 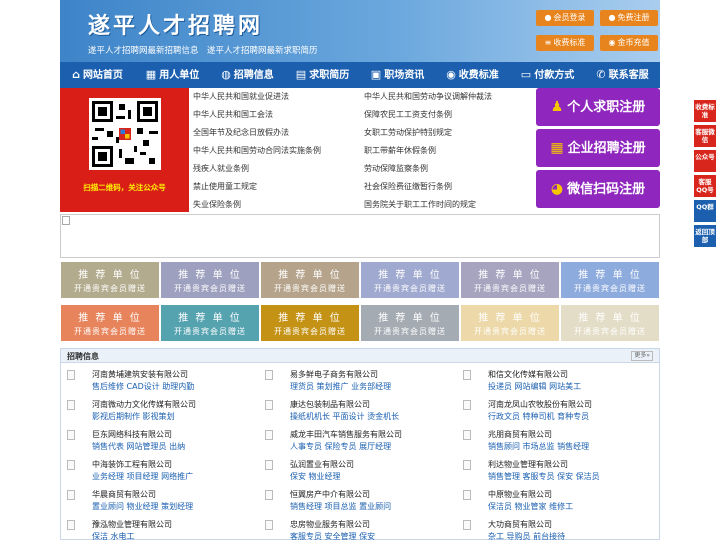 What do you see at coordinates (340, 506) in the screenshot?
I see `job-positions: 销售经理 项目总监 置业顾问` at bounding box center [340, 506].